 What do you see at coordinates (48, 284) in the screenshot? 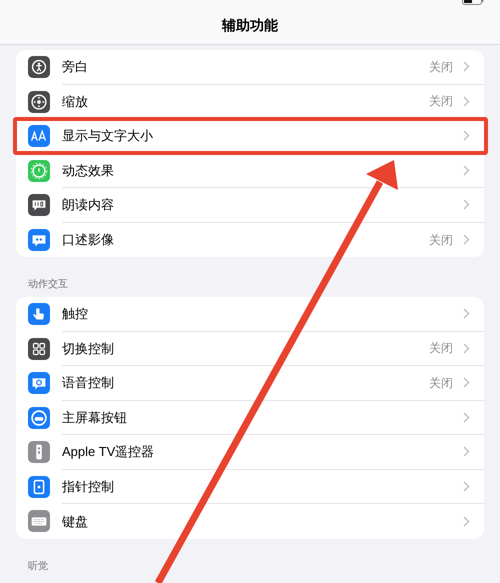
I see `section-header: 动作交互` at bounding box center [48, 284].